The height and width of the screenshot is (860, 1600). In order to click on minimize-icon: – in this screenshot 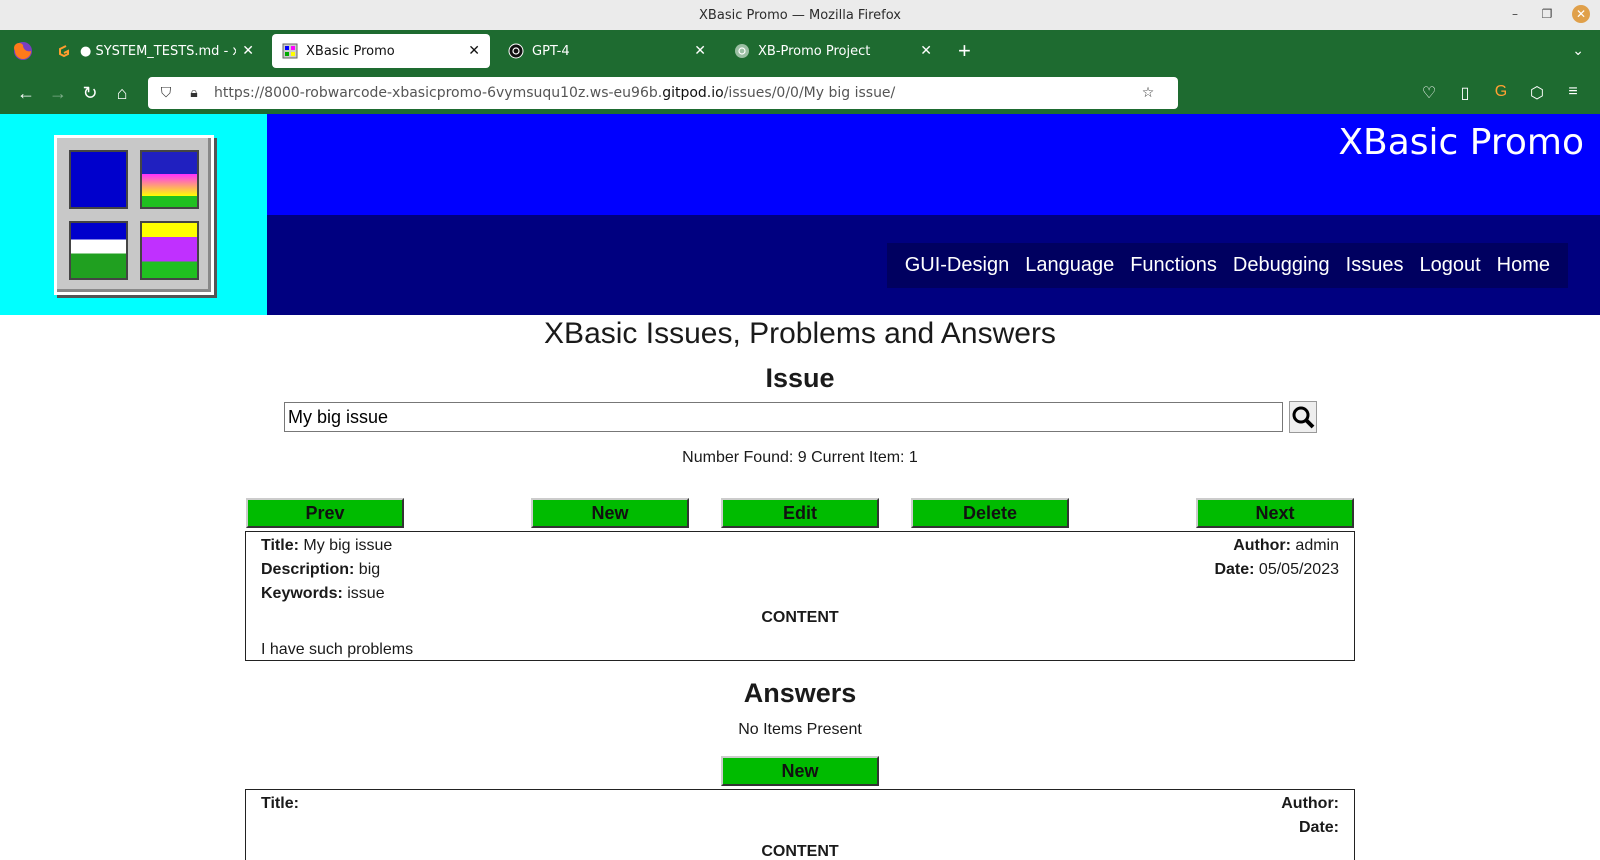, I will do `click(1515, 14)`.